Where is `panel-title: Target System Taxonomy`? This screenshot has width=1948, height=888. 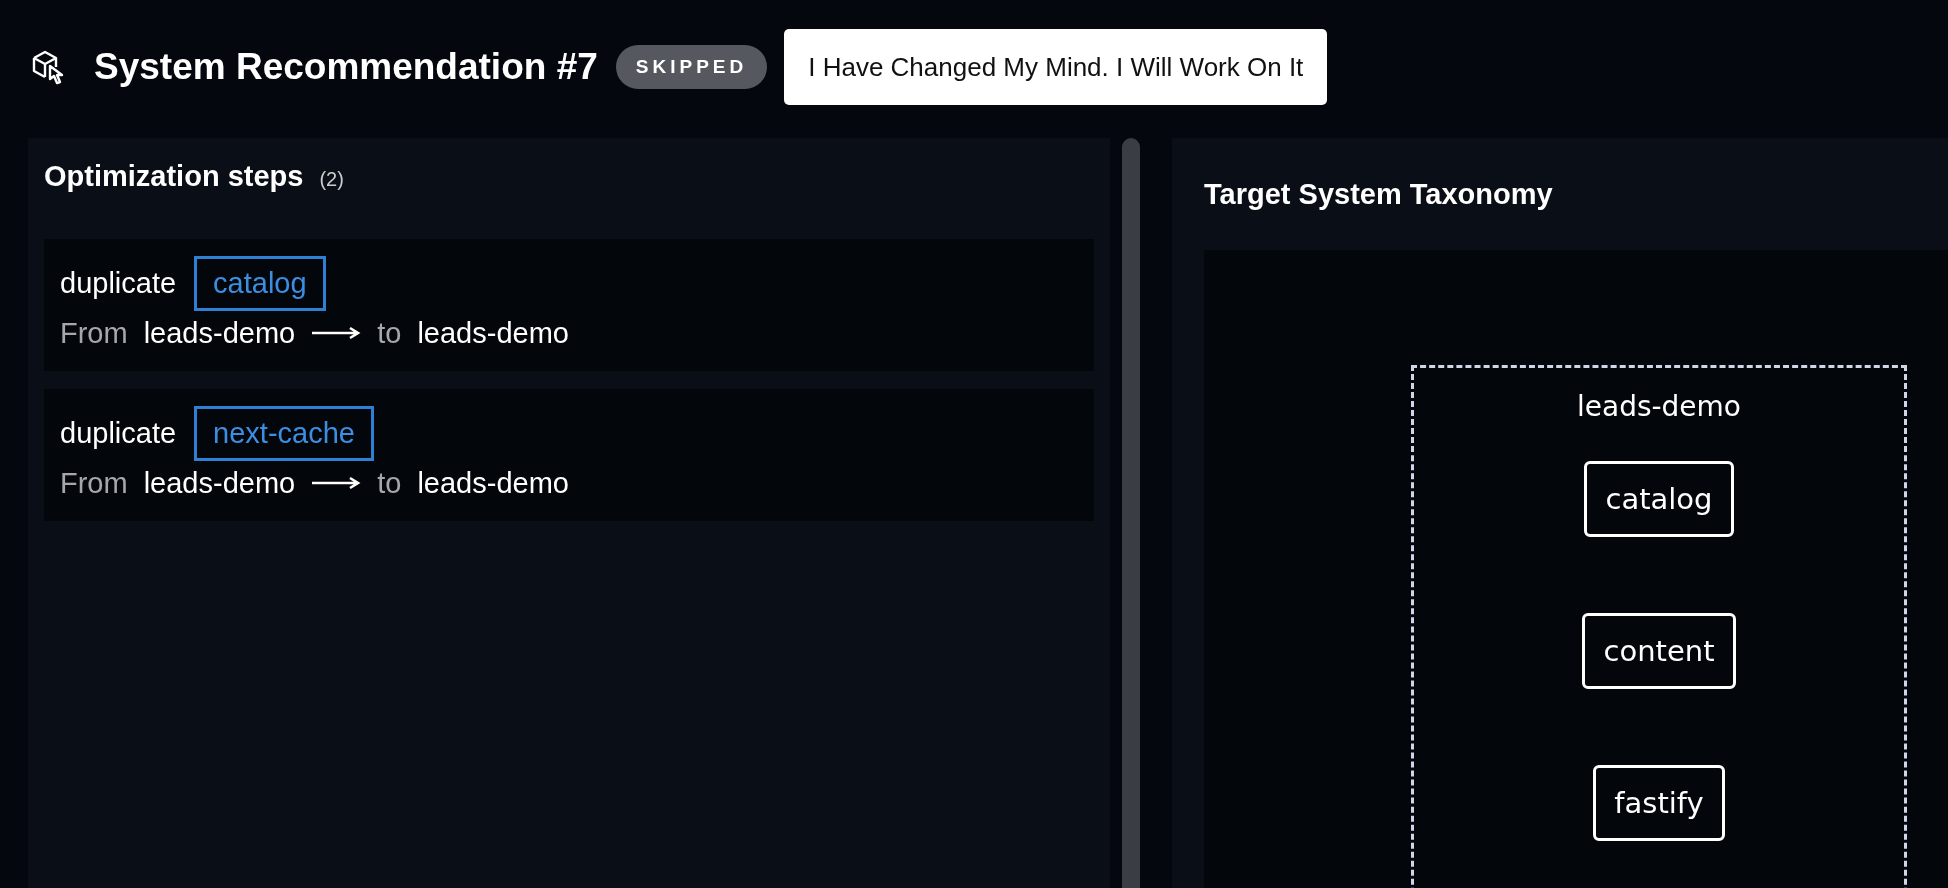 panel-title: Target System Taxonomy is located at coordinates (1379, 194).